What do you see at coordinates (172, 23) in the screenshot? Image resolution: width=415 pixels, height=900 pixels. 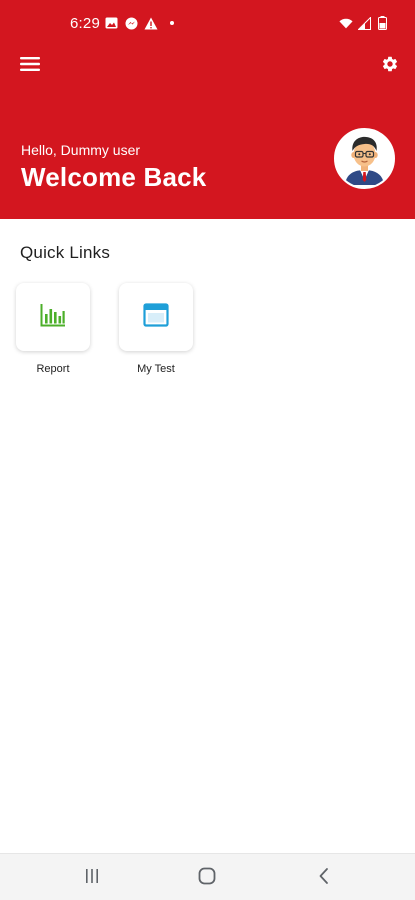 I see `dot-icon` at bounding box center [172, 23].